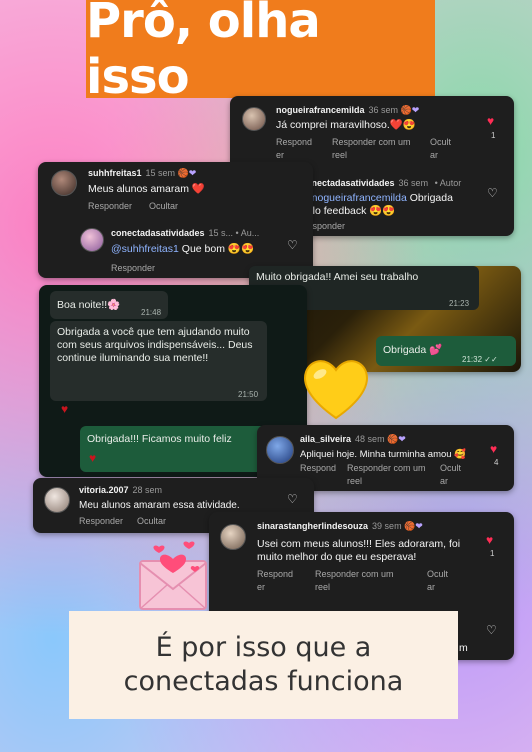  Describe the element at coordinates (173, 575) in the screenshot. I see `love-letter-icon` at that location.